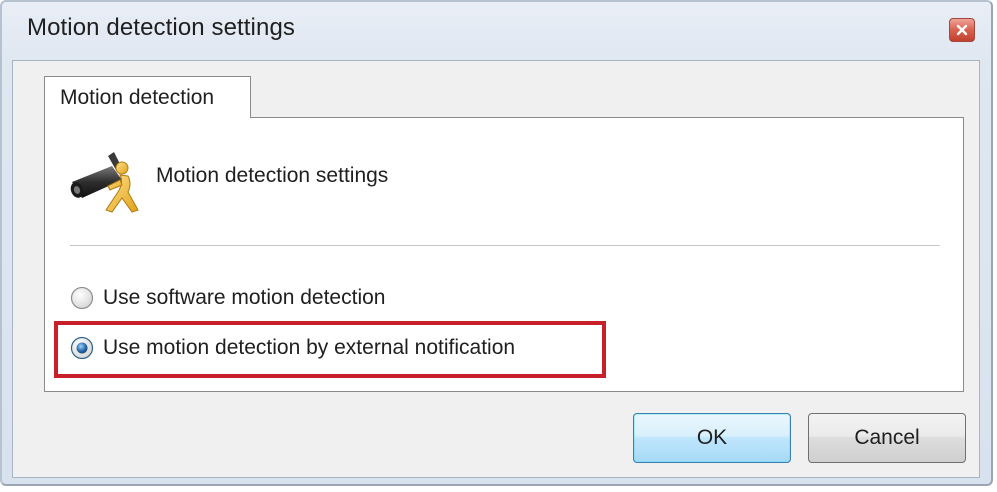  Describe the element at coordinates (82, 298) in the screenshot. I see `radio-unselected-icon` at that location.